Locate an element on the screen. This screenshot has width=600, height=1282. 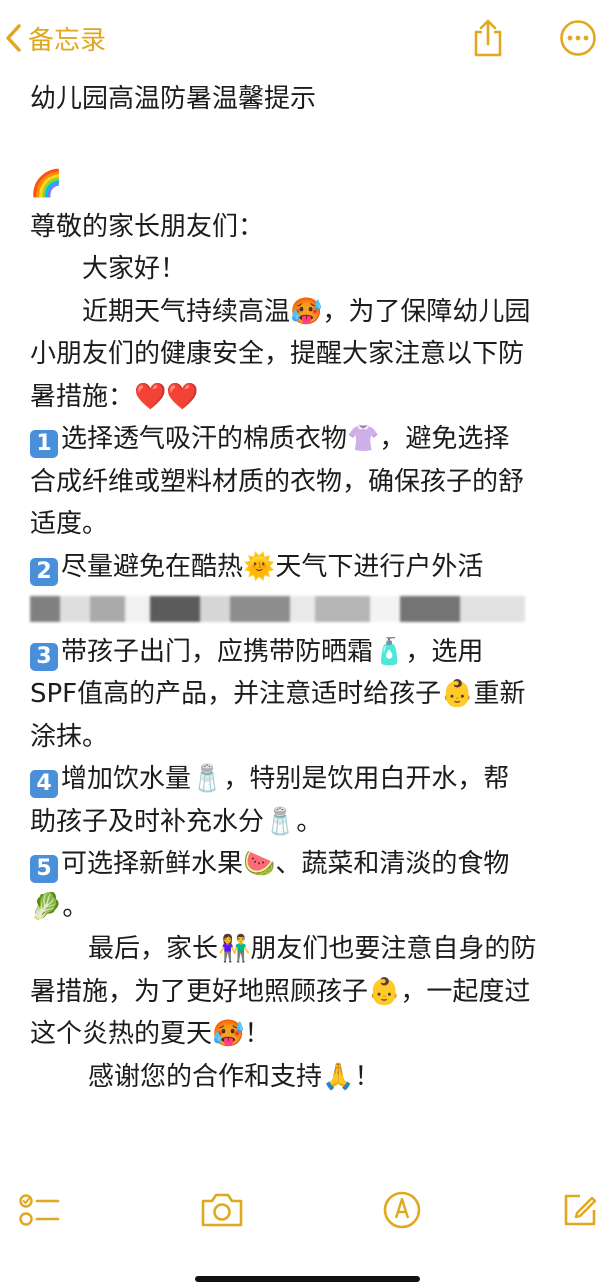
tip-3-line-1: 3 带孩子出门，应携带防晒霜🧴，选用 is located at coordinates (305, 652).